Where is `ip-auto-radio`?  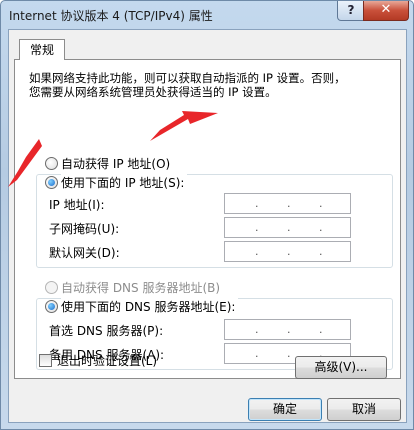 ip-auto-radio is located at coordinates (51, 163).